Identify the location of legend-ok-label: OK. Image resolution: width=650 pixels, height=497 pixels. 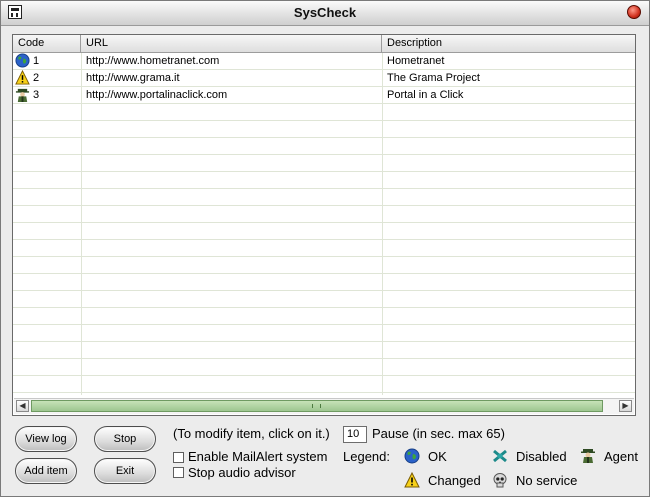
(437, 456).